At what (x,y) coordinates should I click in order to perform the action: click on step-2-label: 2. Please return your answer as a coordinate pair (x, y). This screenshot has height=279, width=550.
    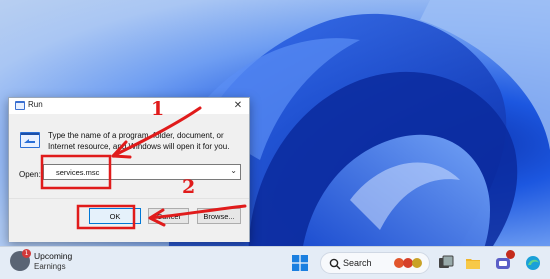
    Looking at the image, I should click on (189, 187).